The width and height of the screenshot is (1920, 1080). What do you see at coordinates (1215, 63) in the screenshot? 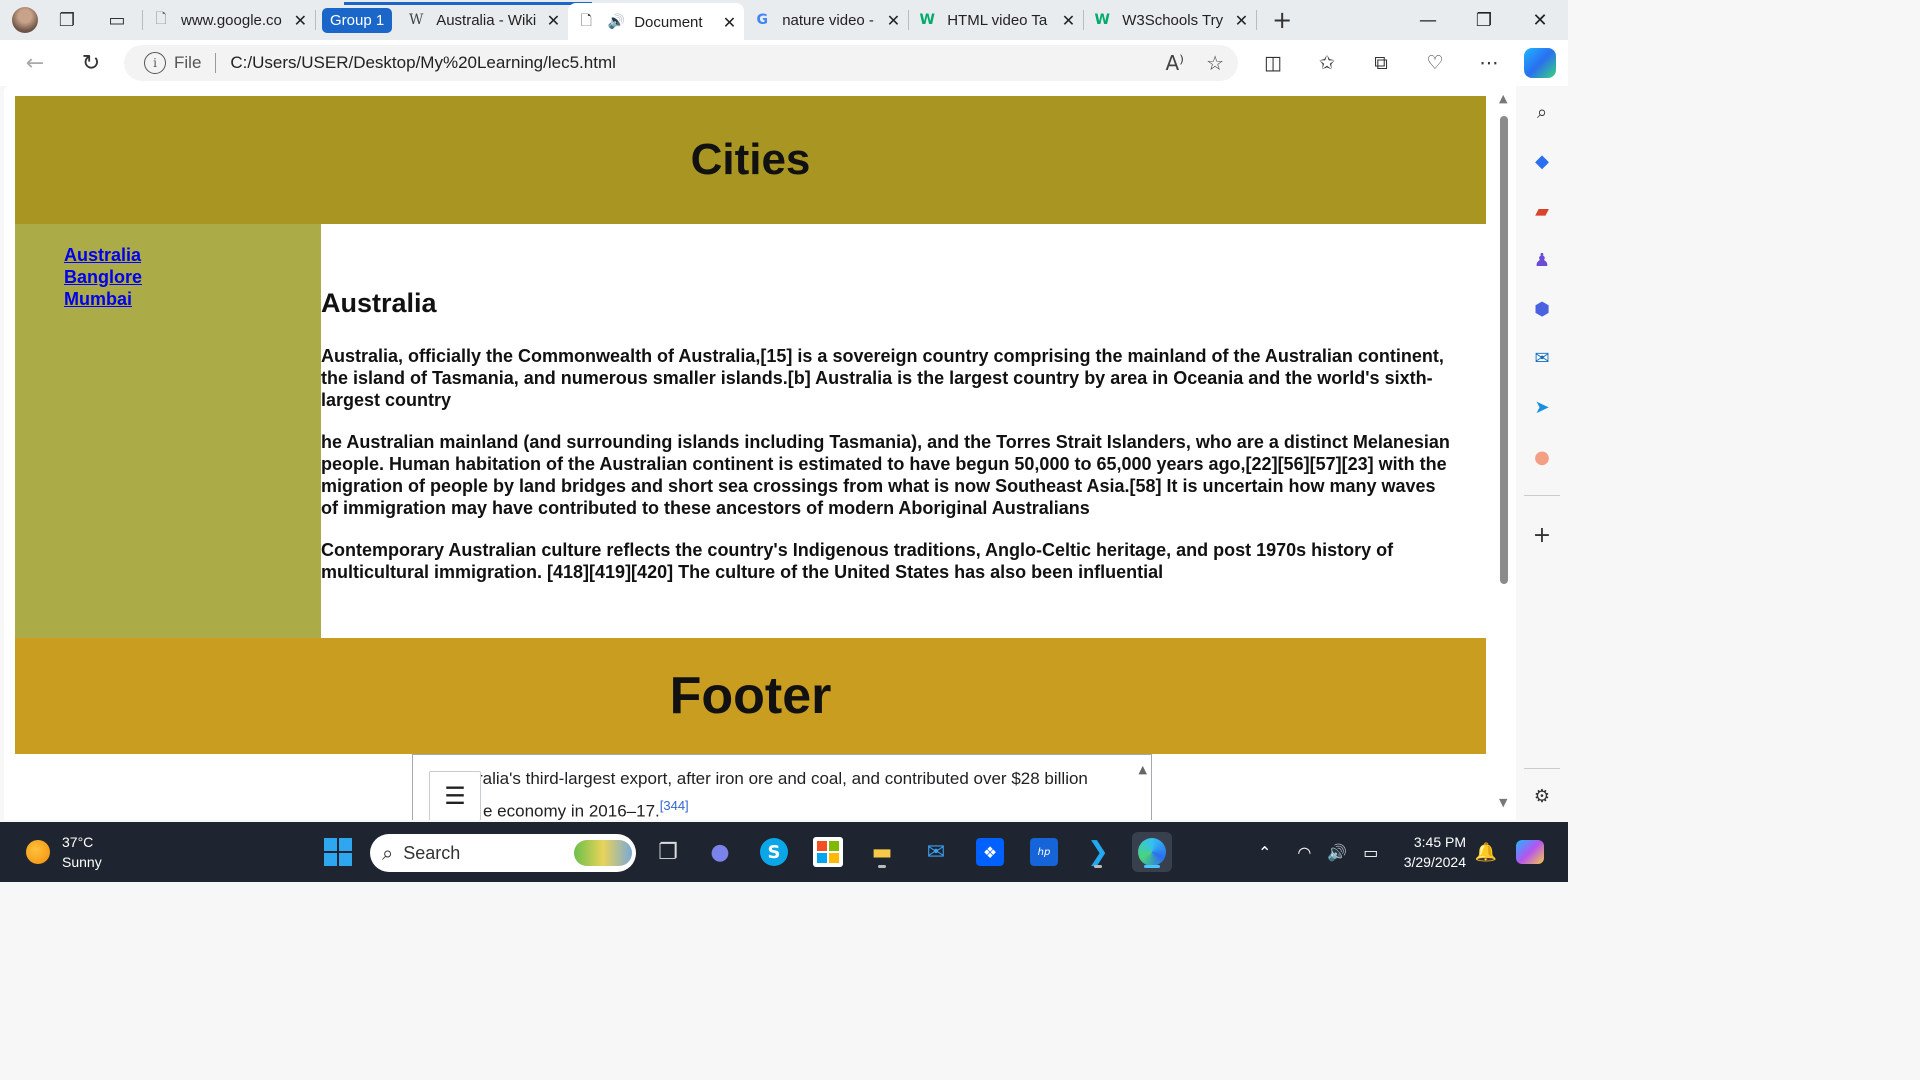
I see `favorite-star-icon: ☆` at bounding box center [1215, 63].